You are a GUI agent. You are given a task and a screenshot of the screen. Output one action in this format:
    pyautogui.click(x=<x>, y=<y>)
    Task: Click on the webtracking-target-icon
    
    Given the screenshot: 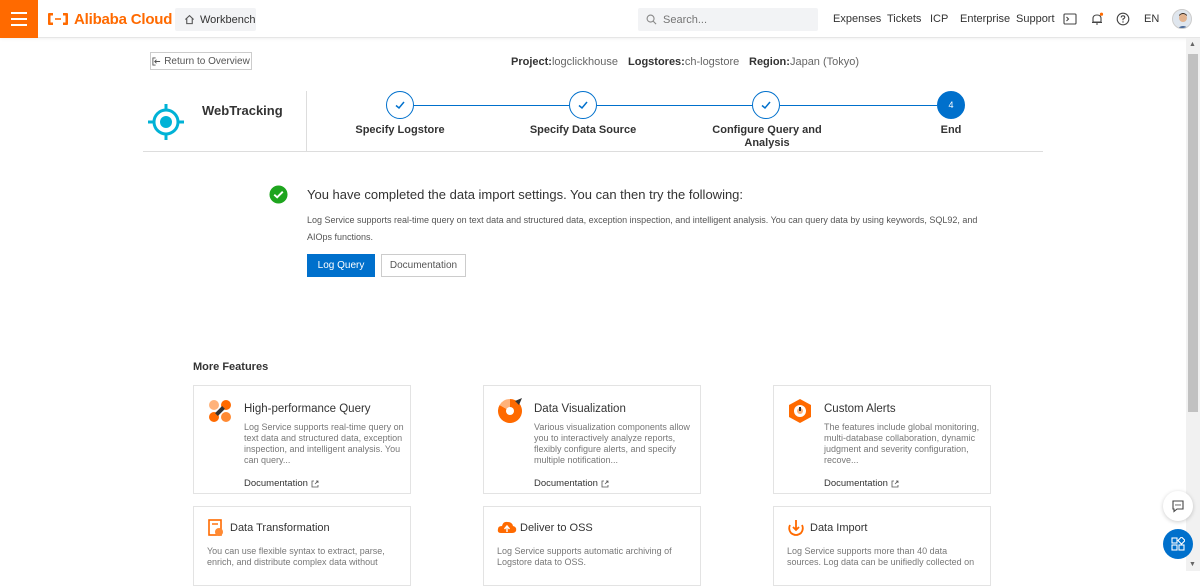 What is the action you would take?
    pyautogui.click(x=166, y=122)
    